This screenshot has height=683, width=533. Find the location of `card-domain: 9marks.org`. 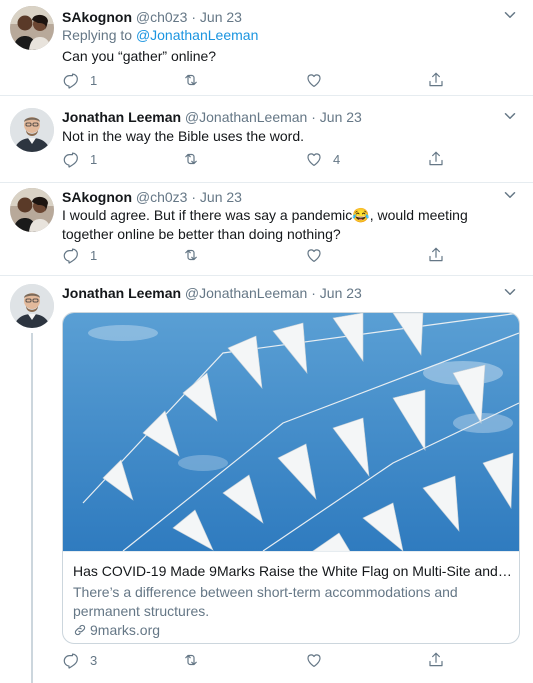

card-domain: 9marks.org is located at coordinates (125, 630).